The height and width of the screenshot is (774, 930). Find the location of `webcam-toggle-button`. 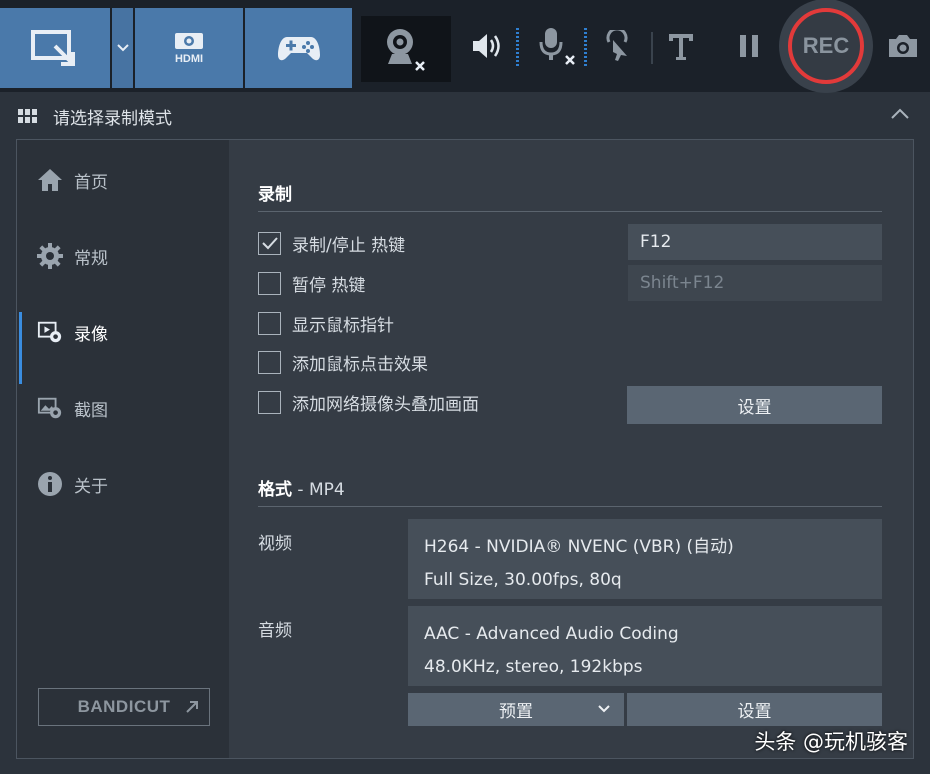

webcam-toggle-button is located at coordinates (406, 49).